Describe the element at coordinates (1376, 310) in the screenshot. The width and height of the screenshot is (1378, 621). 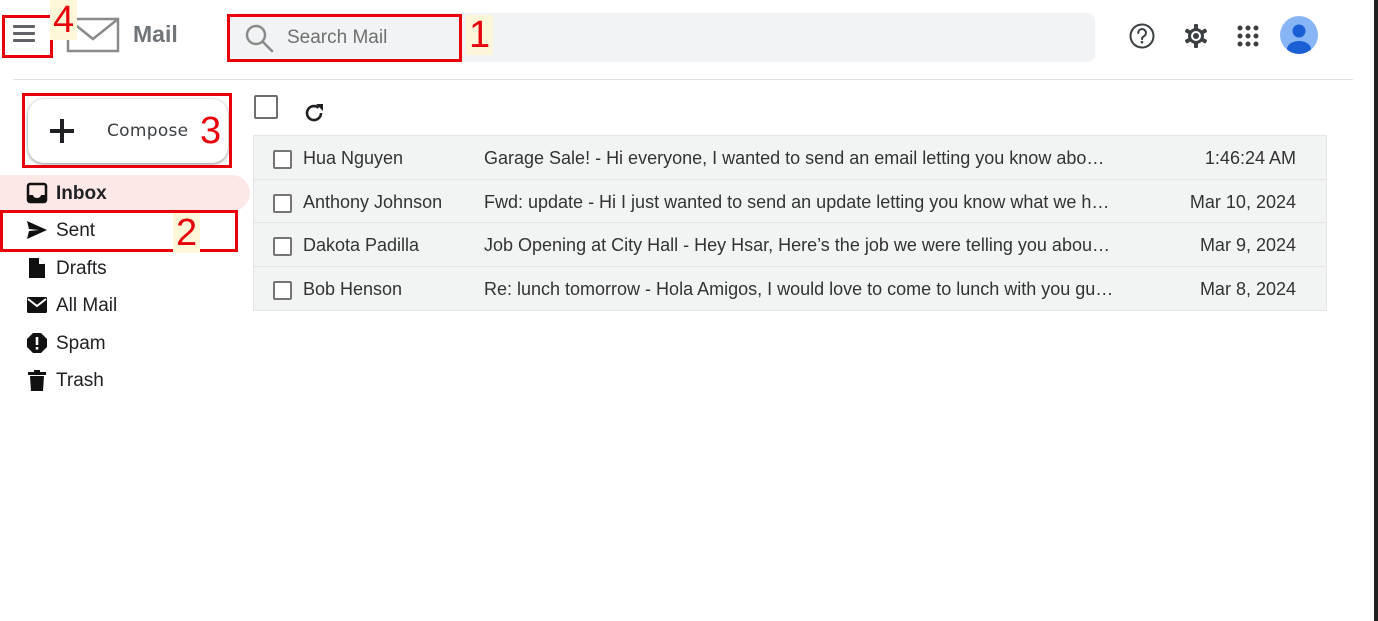
I see `window-edge` at that location.